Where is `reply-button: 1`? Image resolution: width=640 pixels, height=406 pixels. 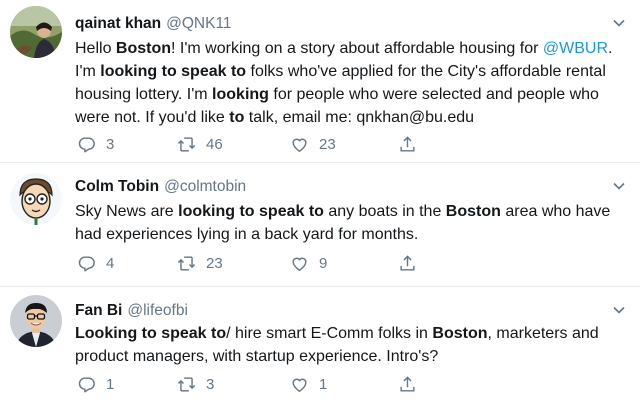
reply-button: 1 is located at coordinates (95, 384).